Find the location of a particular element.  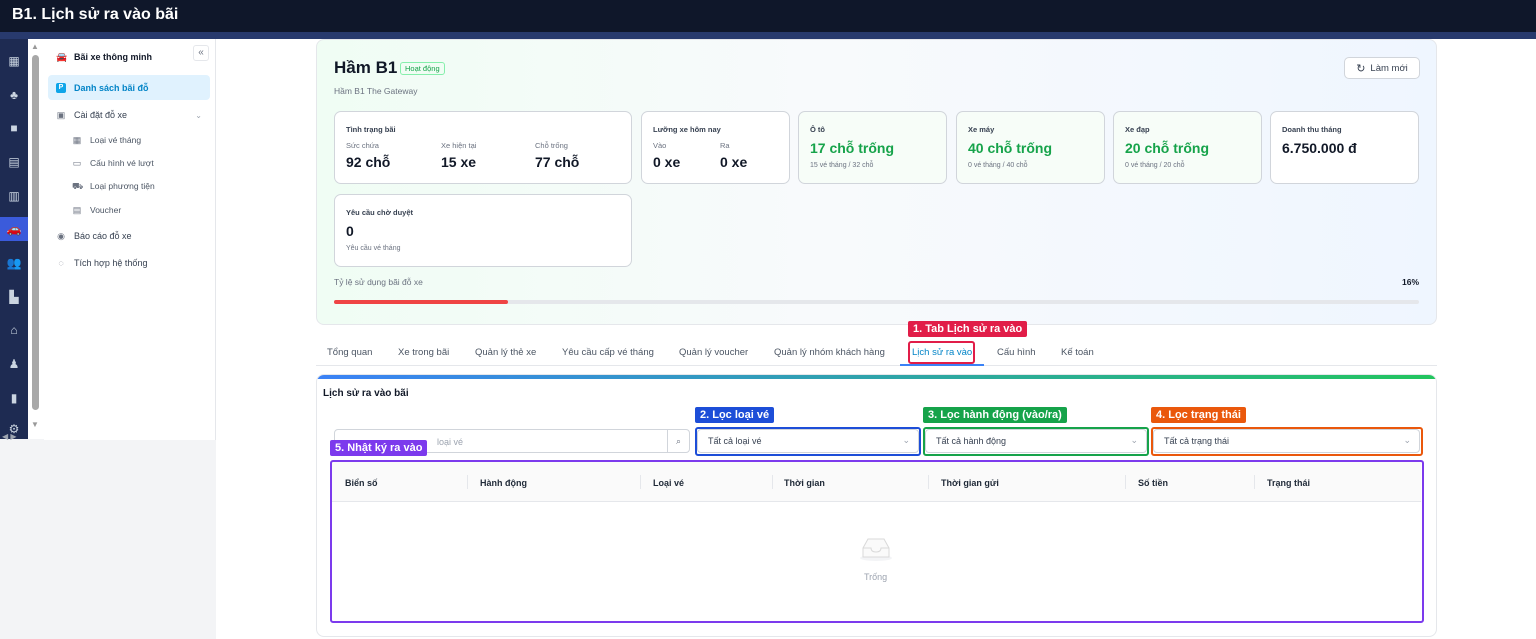

active-tab-indicator is located at coordinates (942, 365).